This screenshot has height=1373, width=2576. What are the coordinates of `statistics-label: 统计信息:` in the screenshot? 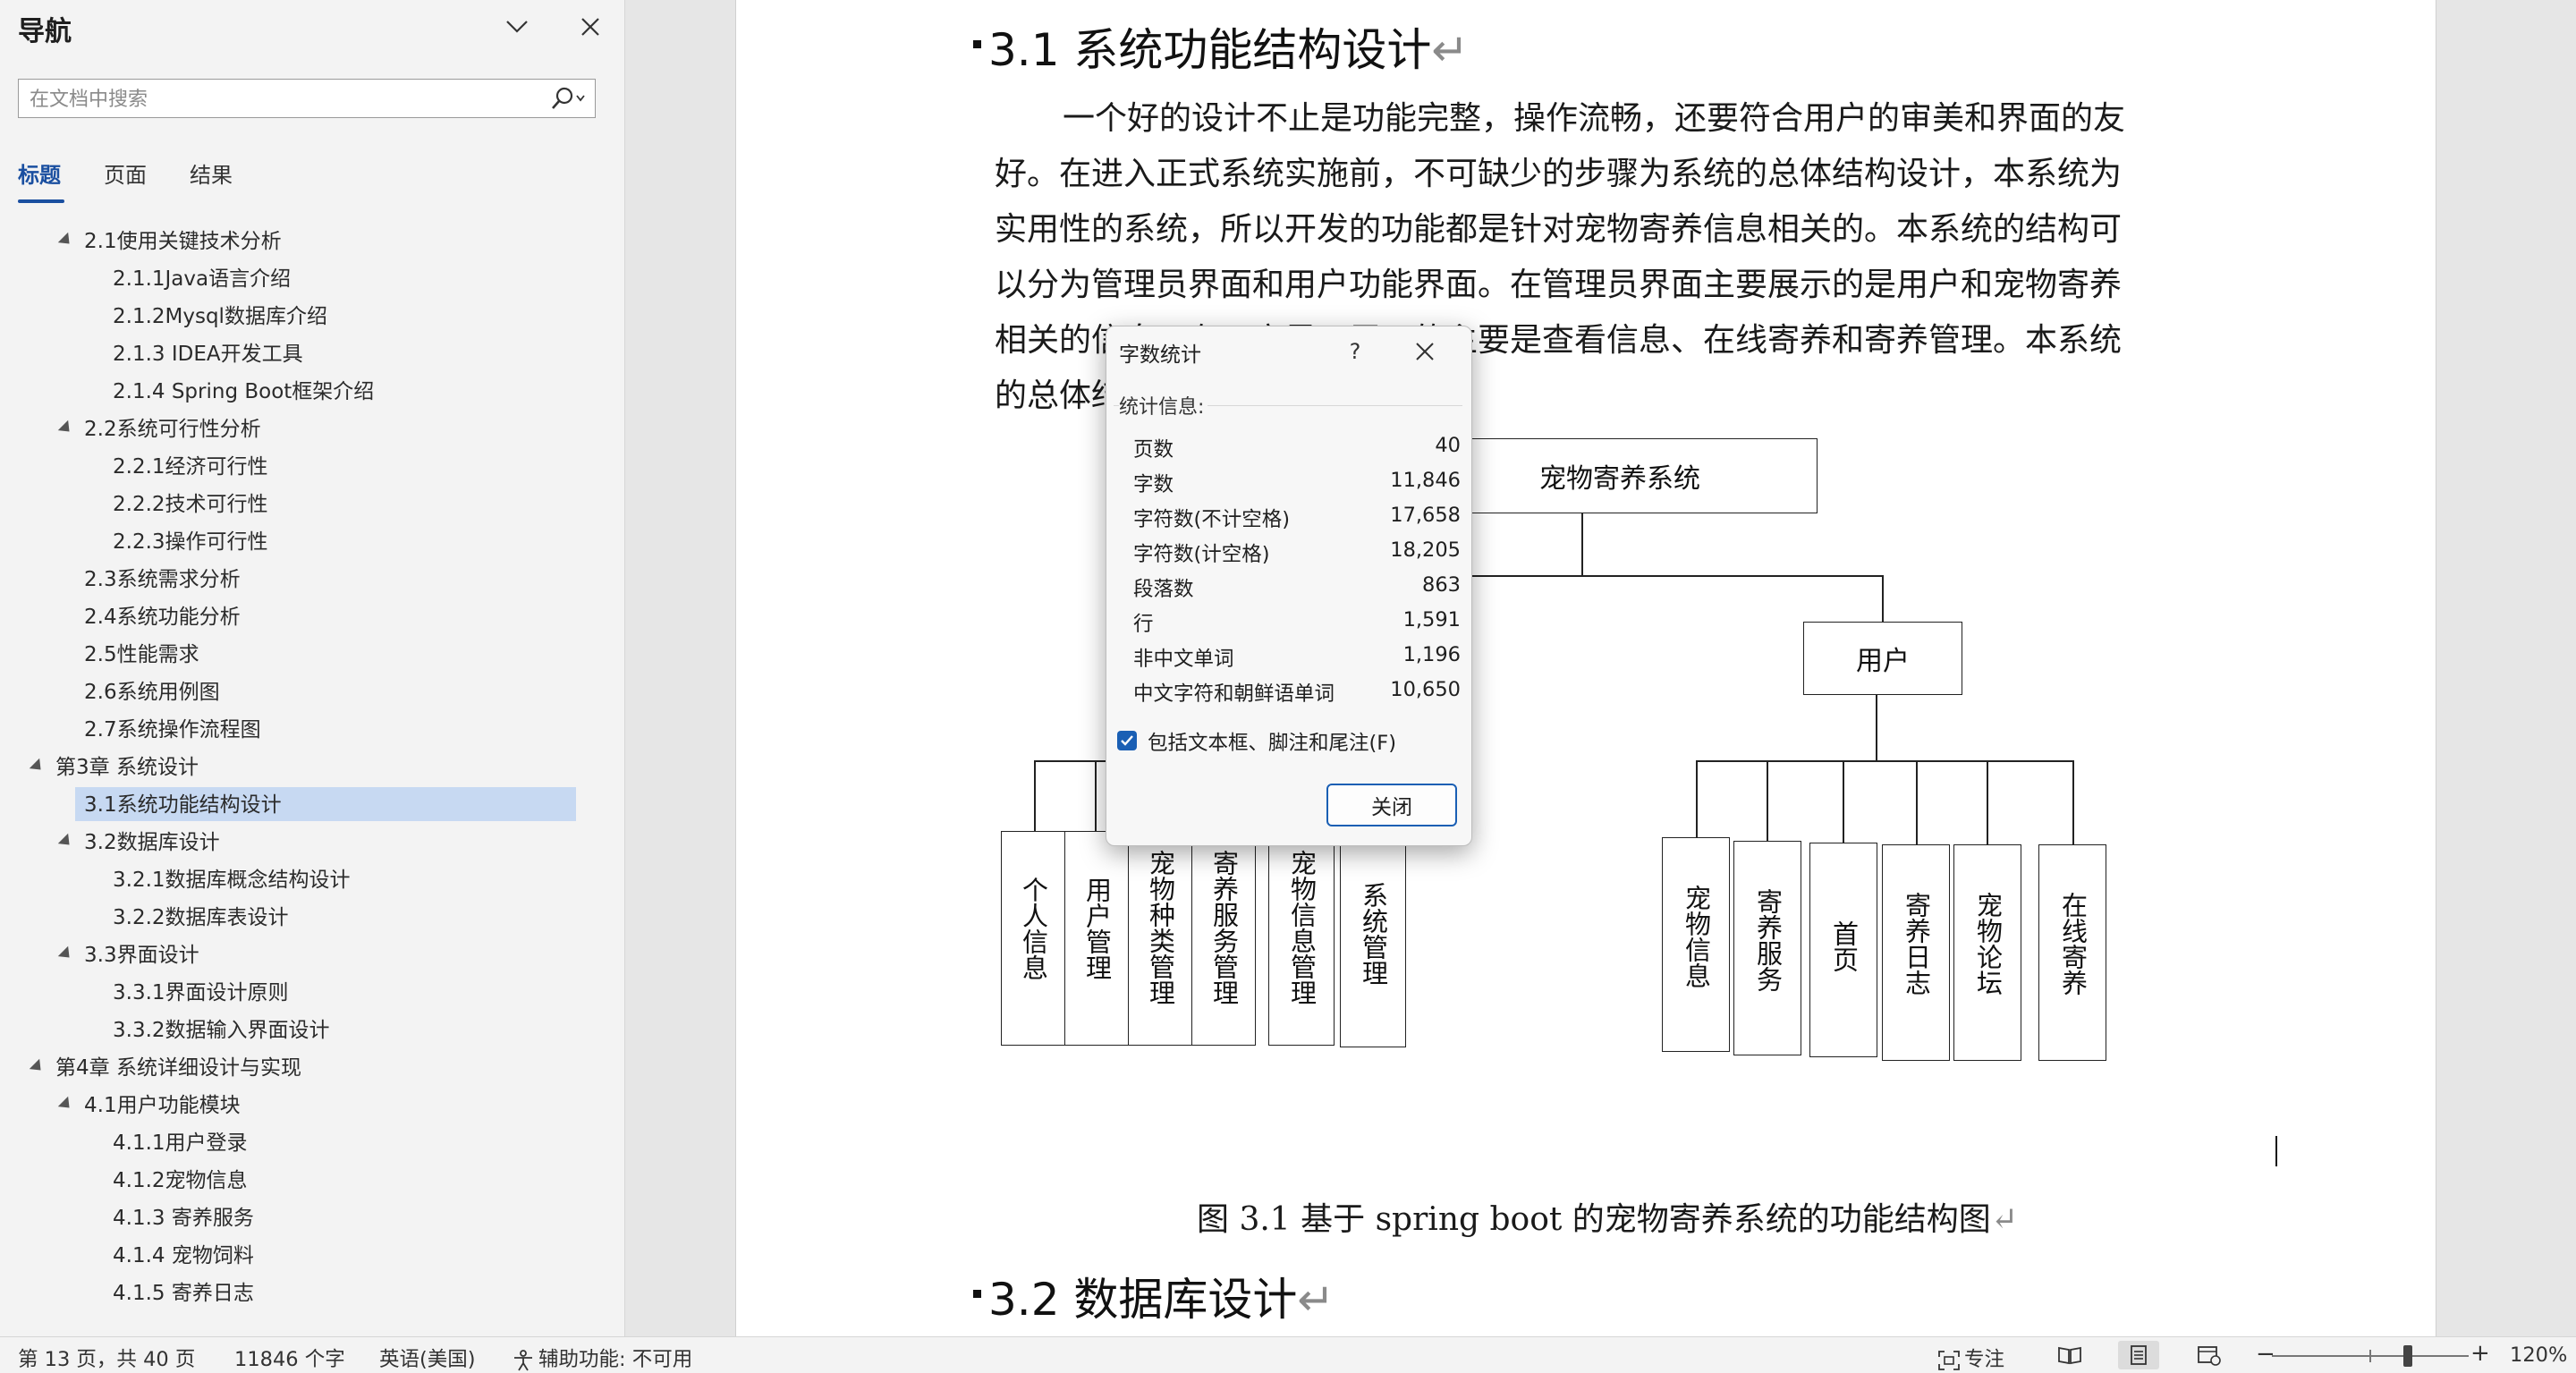 It's located at (1163, 405).